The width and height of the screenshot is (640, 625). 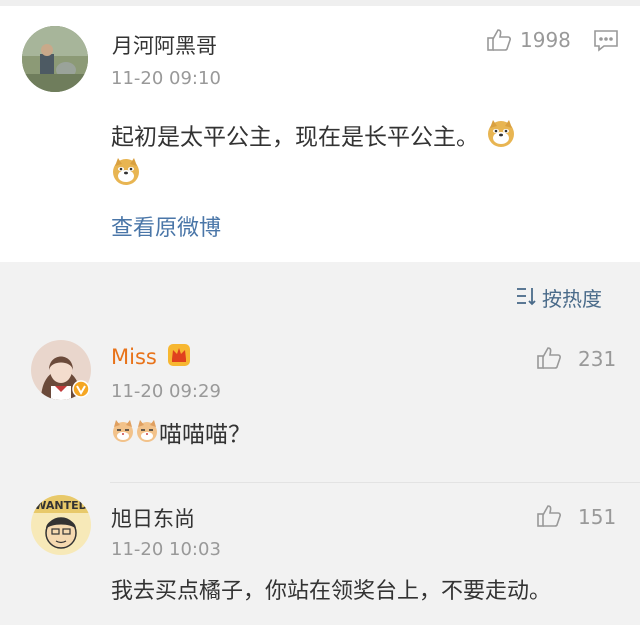 I want to click on comment-time: 11-20 10:03, so click(x=166, y=549).